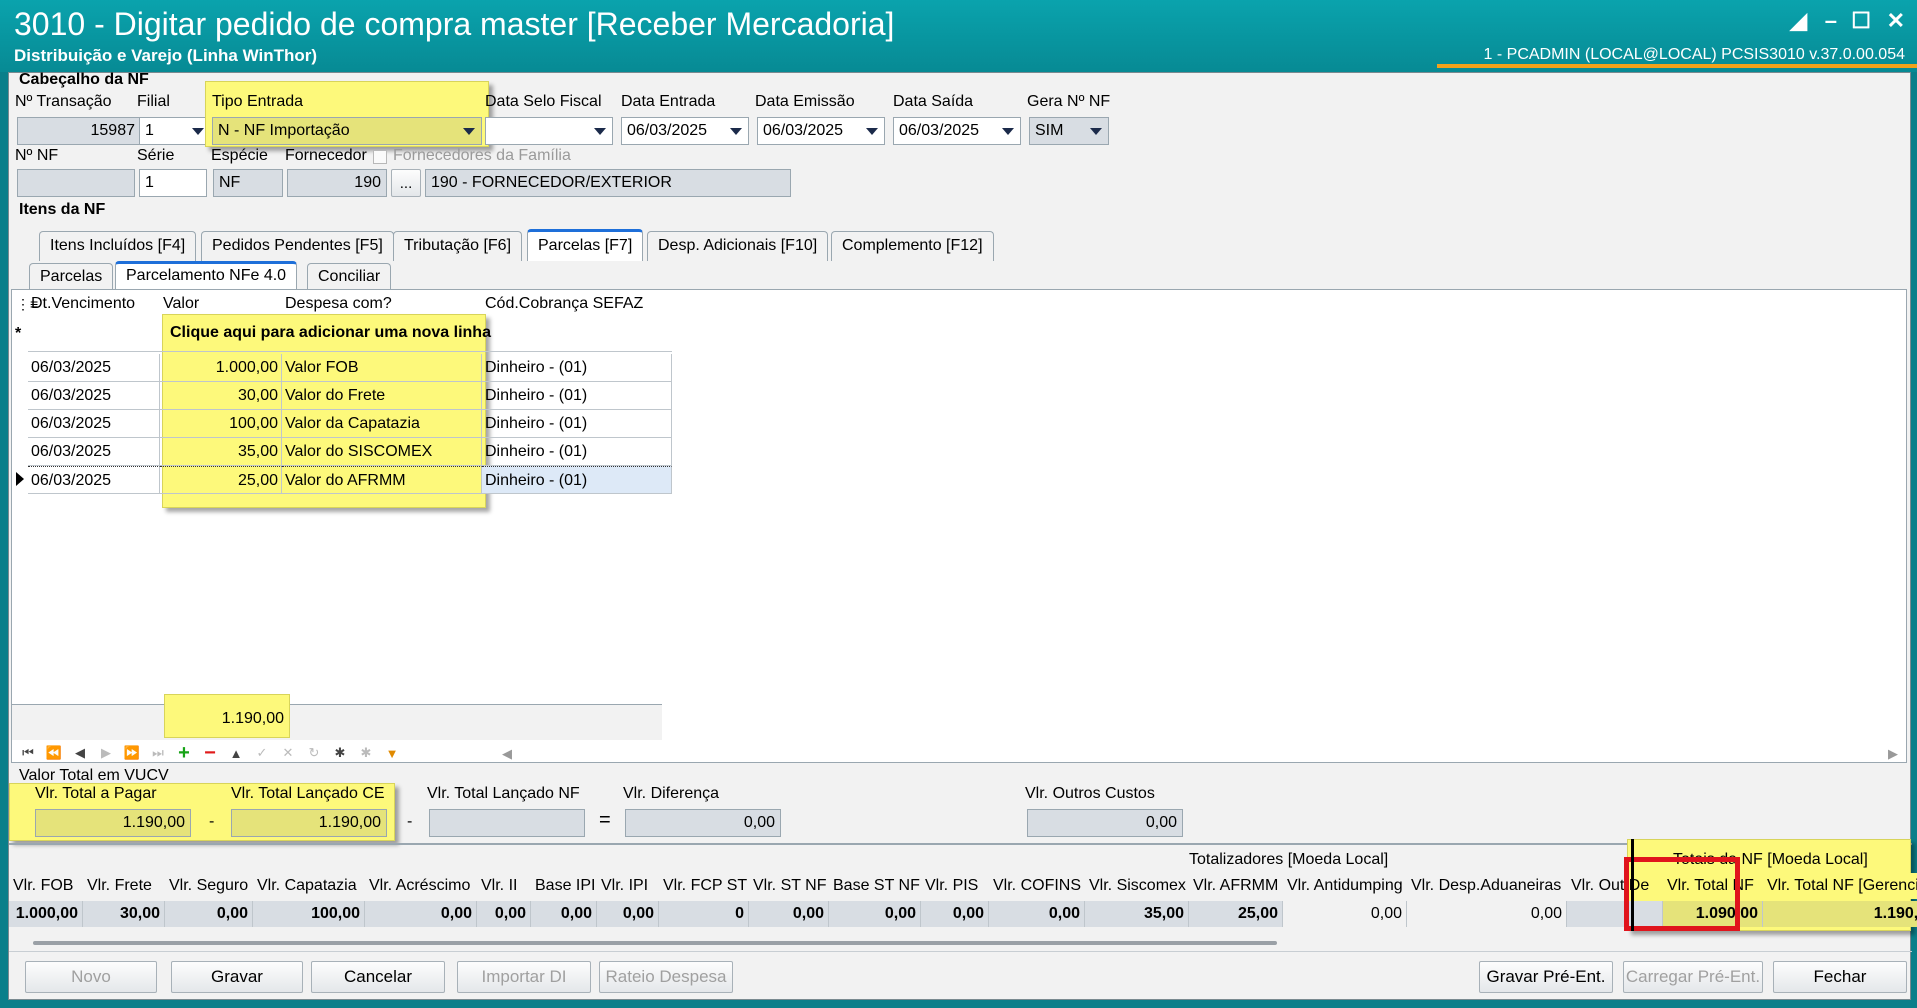 The image size is (1917, 1008). I want to click on next-record-icon: ▶, so click(106, 753).